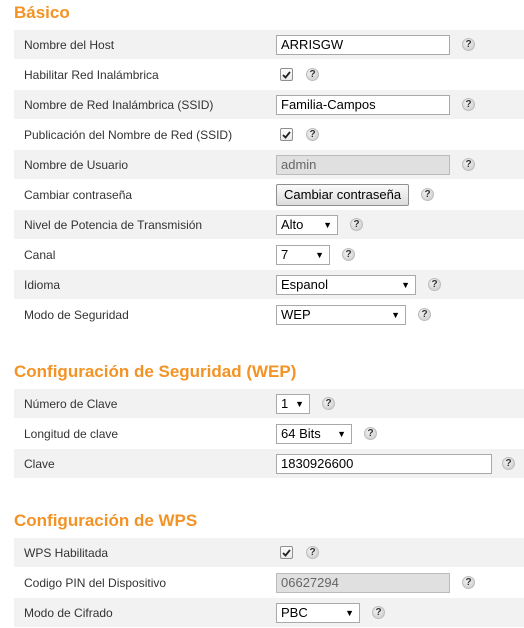  Describe the element at coordinates (304, 284) in the screenshot. I see `language-value: Espanol` at that location.